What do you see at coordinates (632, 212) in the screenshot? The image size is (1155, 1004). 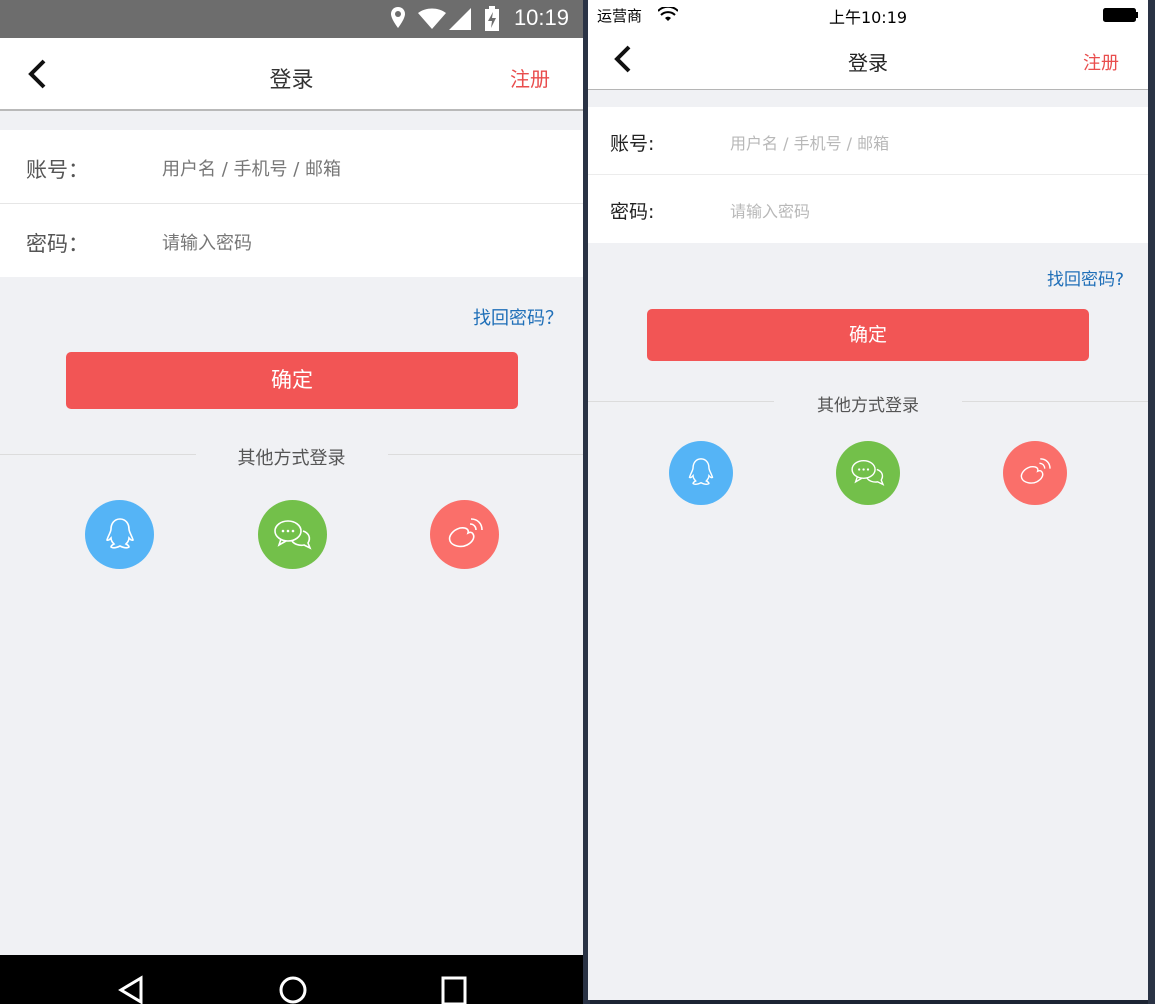 I see `password-label: 密码:` at bounding box center [632, 212].